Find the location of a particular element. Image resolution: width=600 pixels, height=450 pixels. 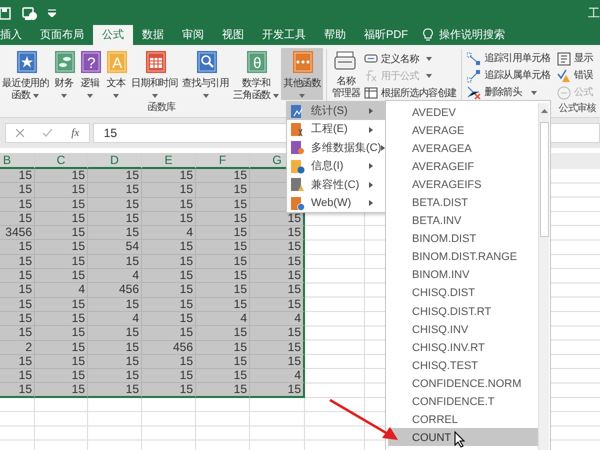

glyph-book-icon: ? is located at coordinates (90, 62).